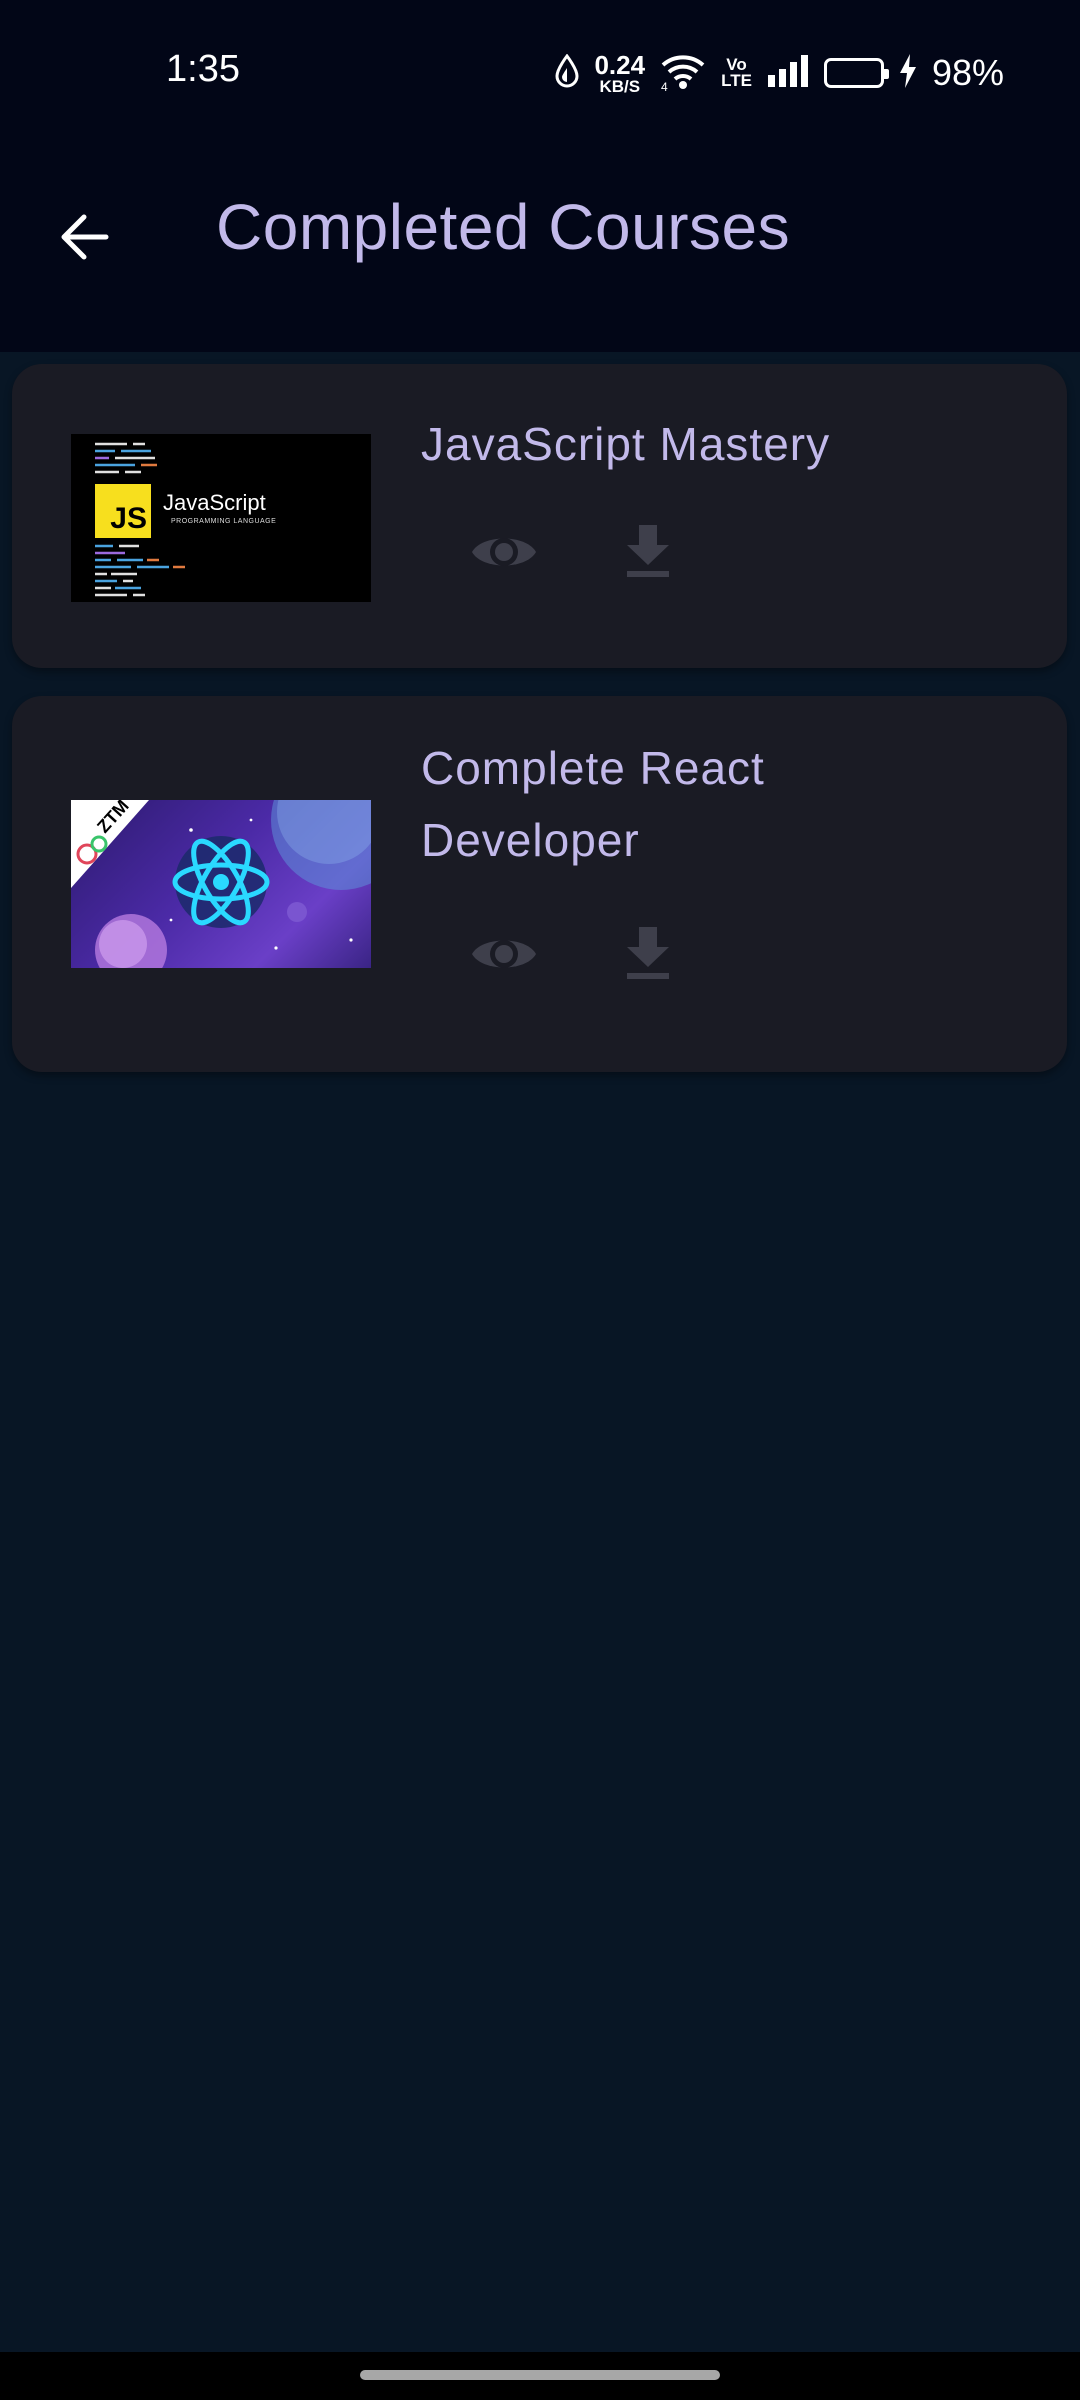  What do you see at coordinates (540, 70) in the screenshot?
I see `status-bar: 1:35 0.24 KB/S 4 Vo LTE 98%` at bounding box center [540, 70].